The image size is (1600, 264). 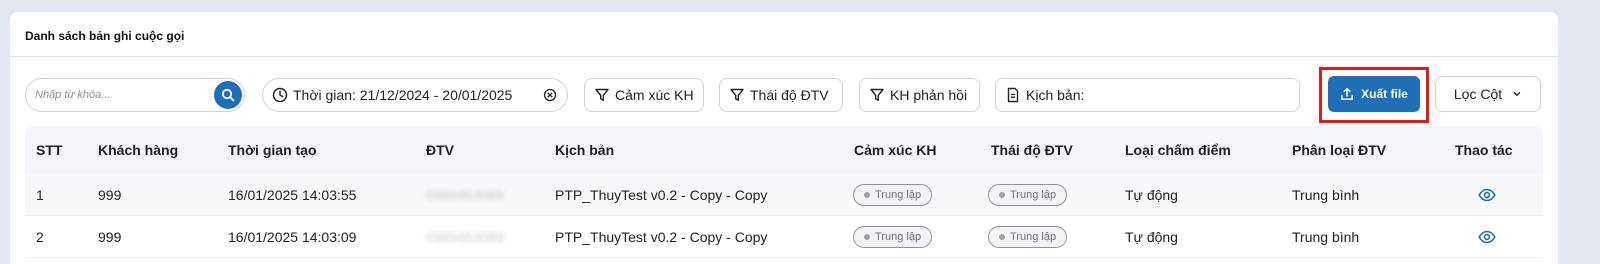 I want to click on date-range-picker: Thời gian: 21/12/2024 - 20/01/2025, so click(x=415, y=95).